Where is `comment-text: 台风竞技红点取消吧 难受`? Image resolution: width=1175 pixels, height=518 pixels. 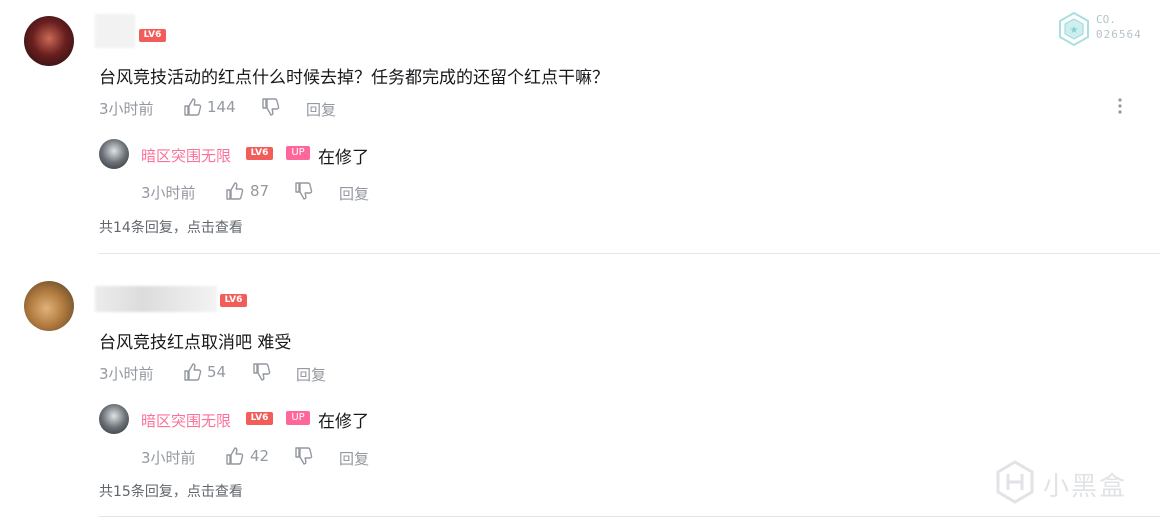 comment-text: 台风竞技红点取消吧 难受 is located at coordinates (195, 343).